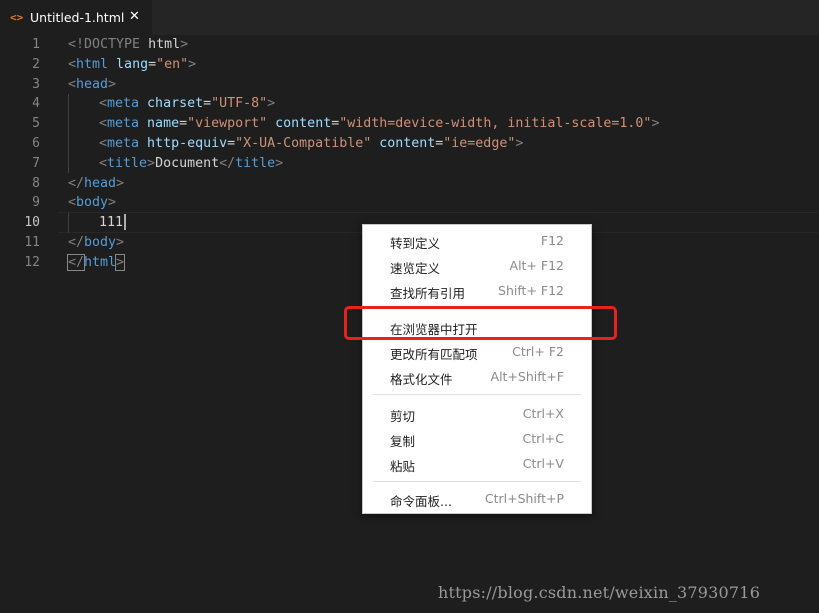 Image resolution: width=819 pixels, height=613 pixels. I want to click on text-content: 111, so click(111, 223).